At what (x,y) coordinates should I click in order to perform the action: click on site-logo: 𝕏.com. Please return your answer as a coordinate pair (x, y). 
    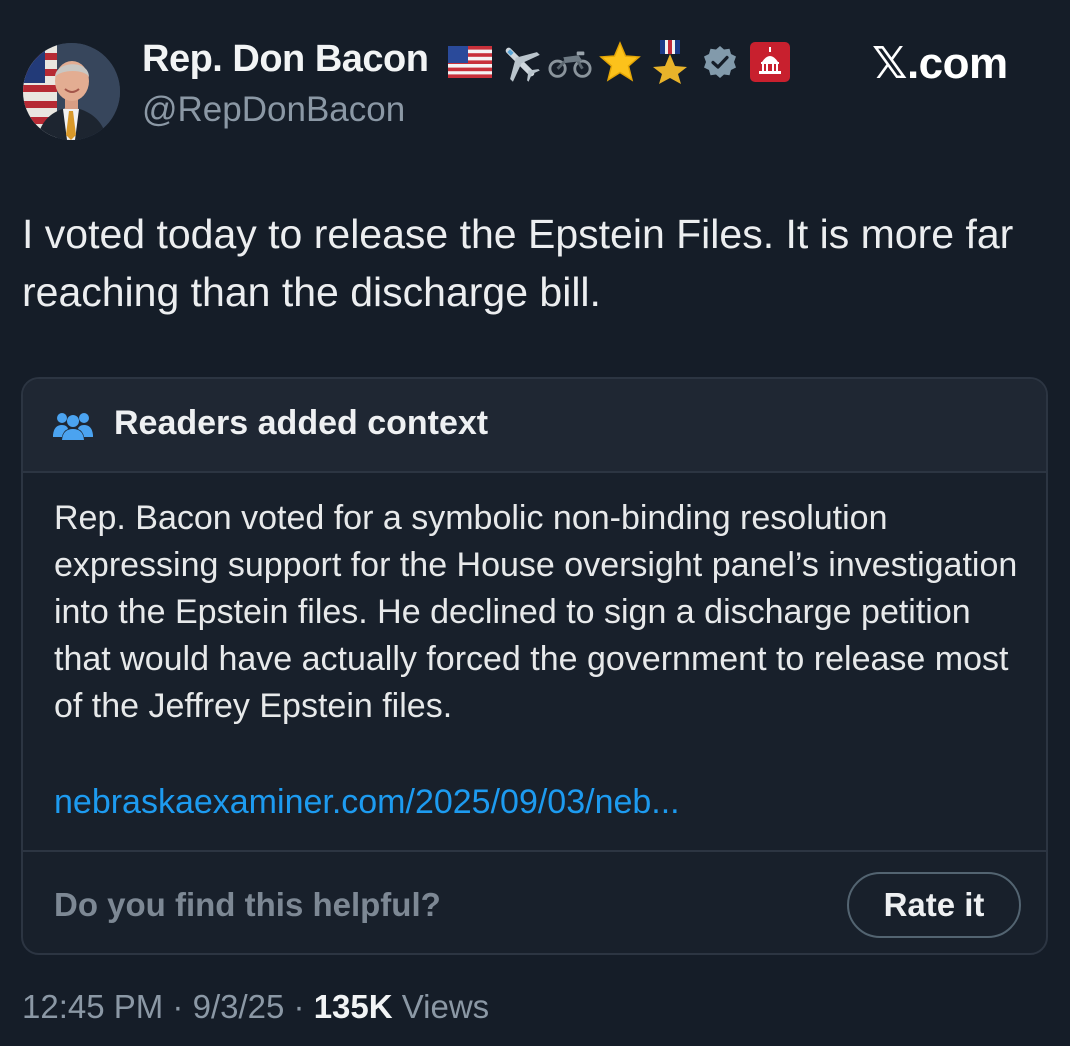
    Looking at the image, I should click on (940, 63).